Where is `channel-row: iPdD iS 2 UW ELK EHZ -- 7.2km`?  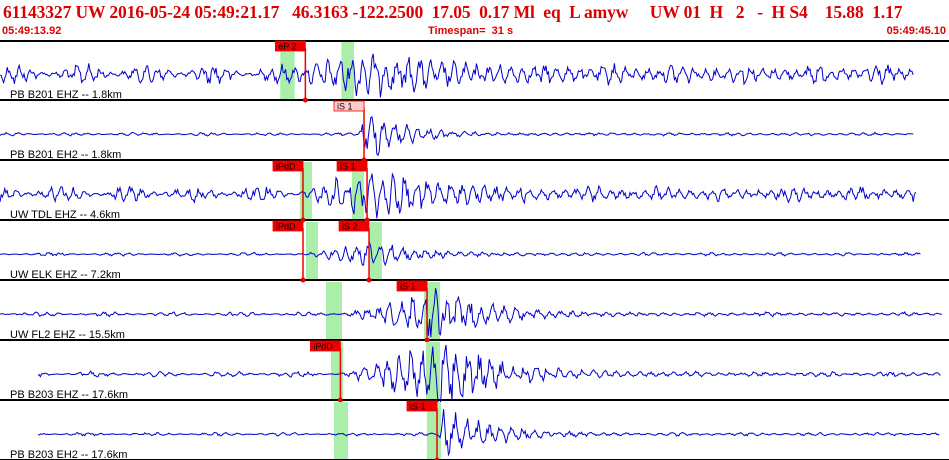
channel-row: iPdD iS 2 UW ELK EHZ -- 7.2km is located at coordinates (474, 251).